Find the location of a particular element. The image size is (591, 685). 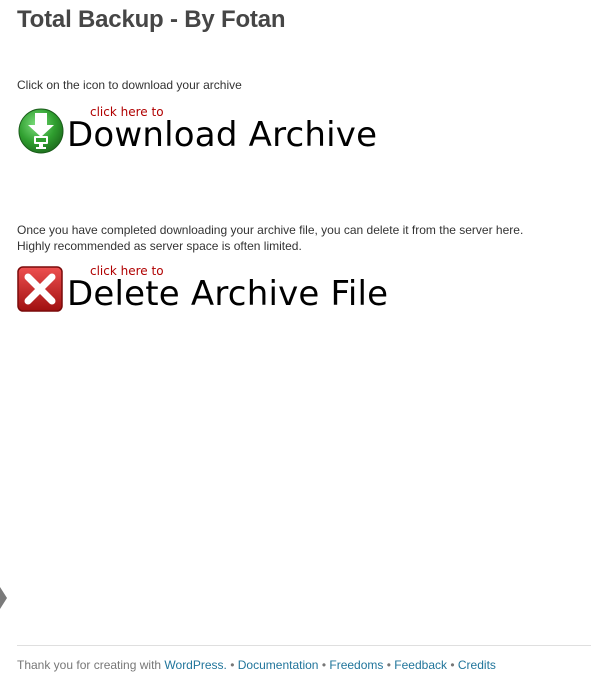

footer-divider is located at coordinates (304, 645).